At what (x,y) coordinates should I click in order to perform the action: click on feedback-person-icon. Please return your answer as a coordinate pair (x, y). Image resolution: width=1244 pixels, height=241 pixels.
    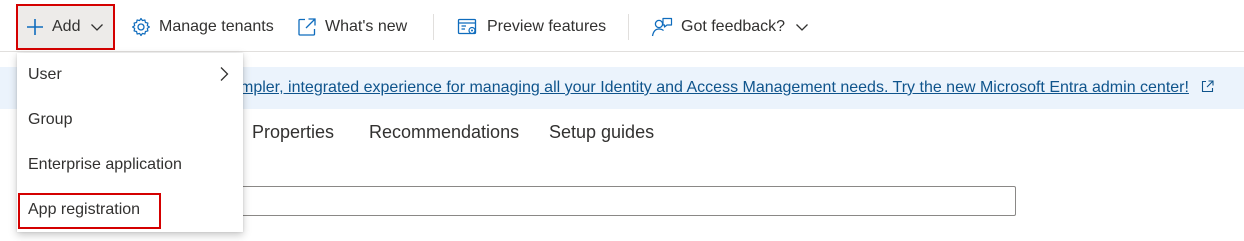
    Looking at the image, I should click on (662, 27).